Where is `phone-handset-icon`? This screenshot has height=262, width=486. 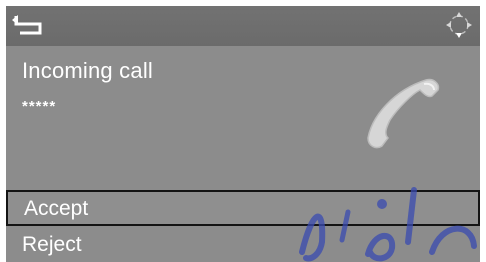
phone-handset-icon is located at coordinates (403, 113).